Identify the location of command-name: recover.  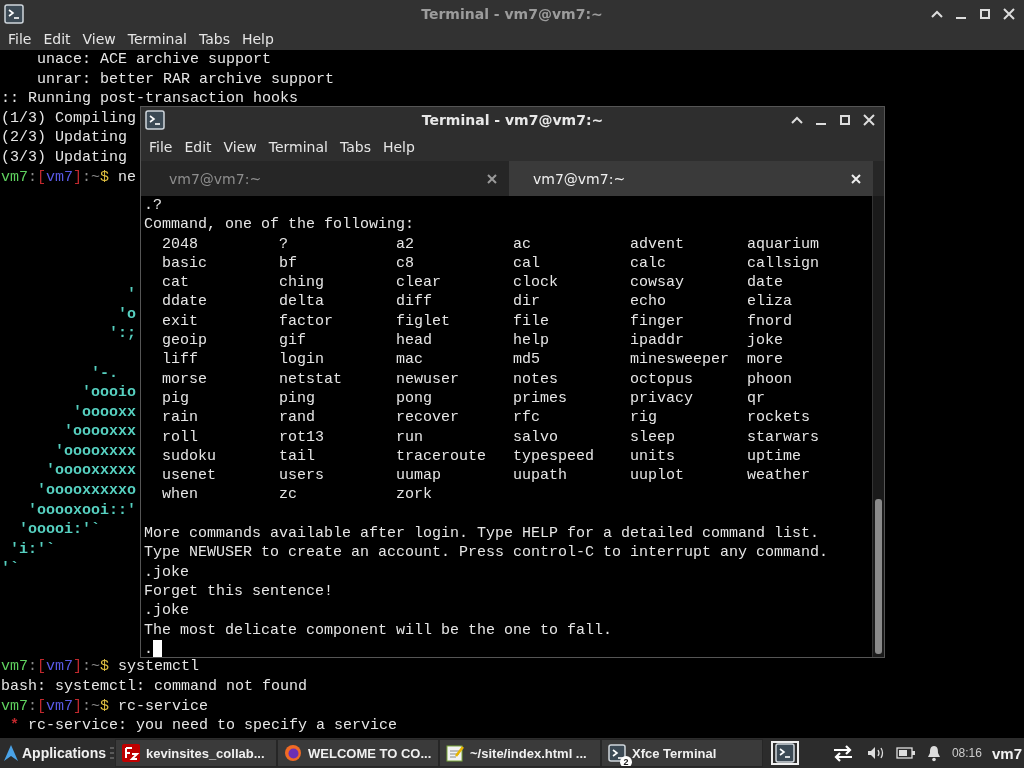
(428, 418).